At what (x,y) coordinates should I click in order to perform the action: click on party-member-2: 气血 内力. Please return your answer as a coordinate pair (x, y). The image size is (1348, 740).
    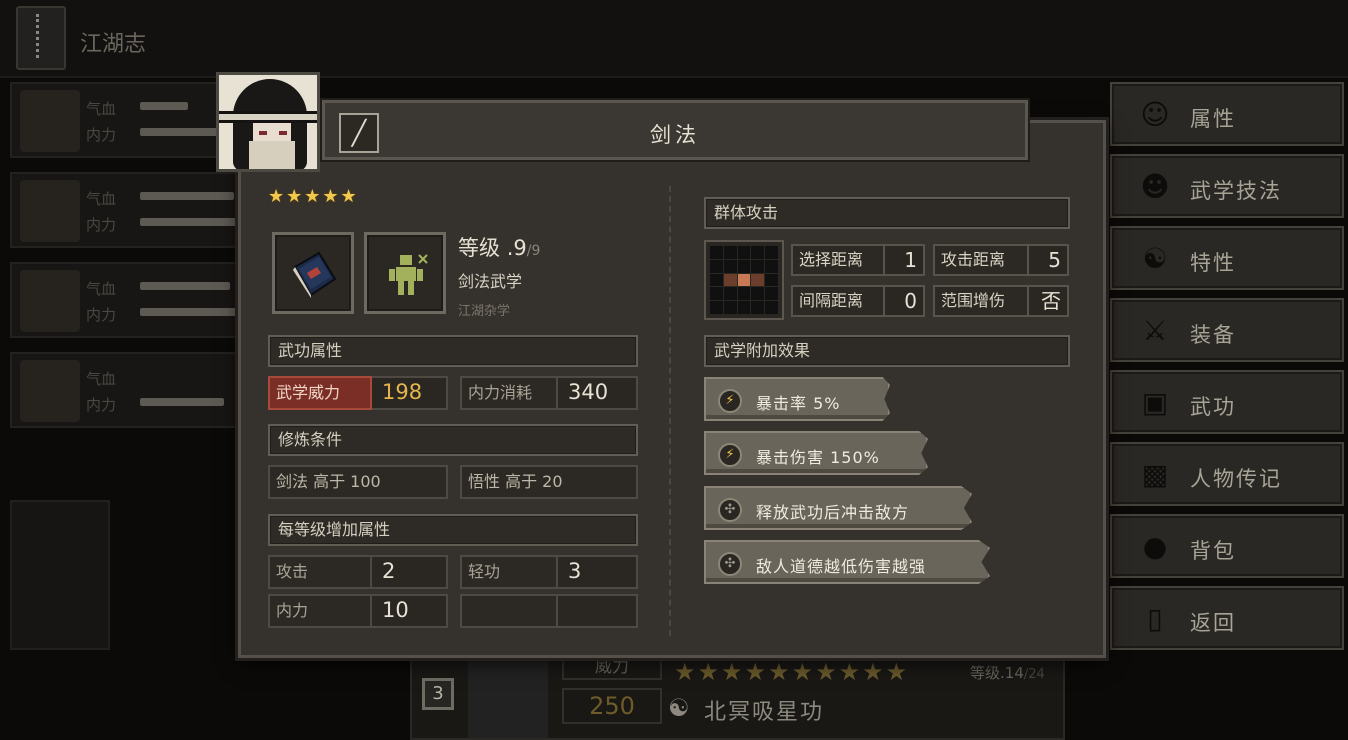
    Looking at the image, I should click on (135, 210).